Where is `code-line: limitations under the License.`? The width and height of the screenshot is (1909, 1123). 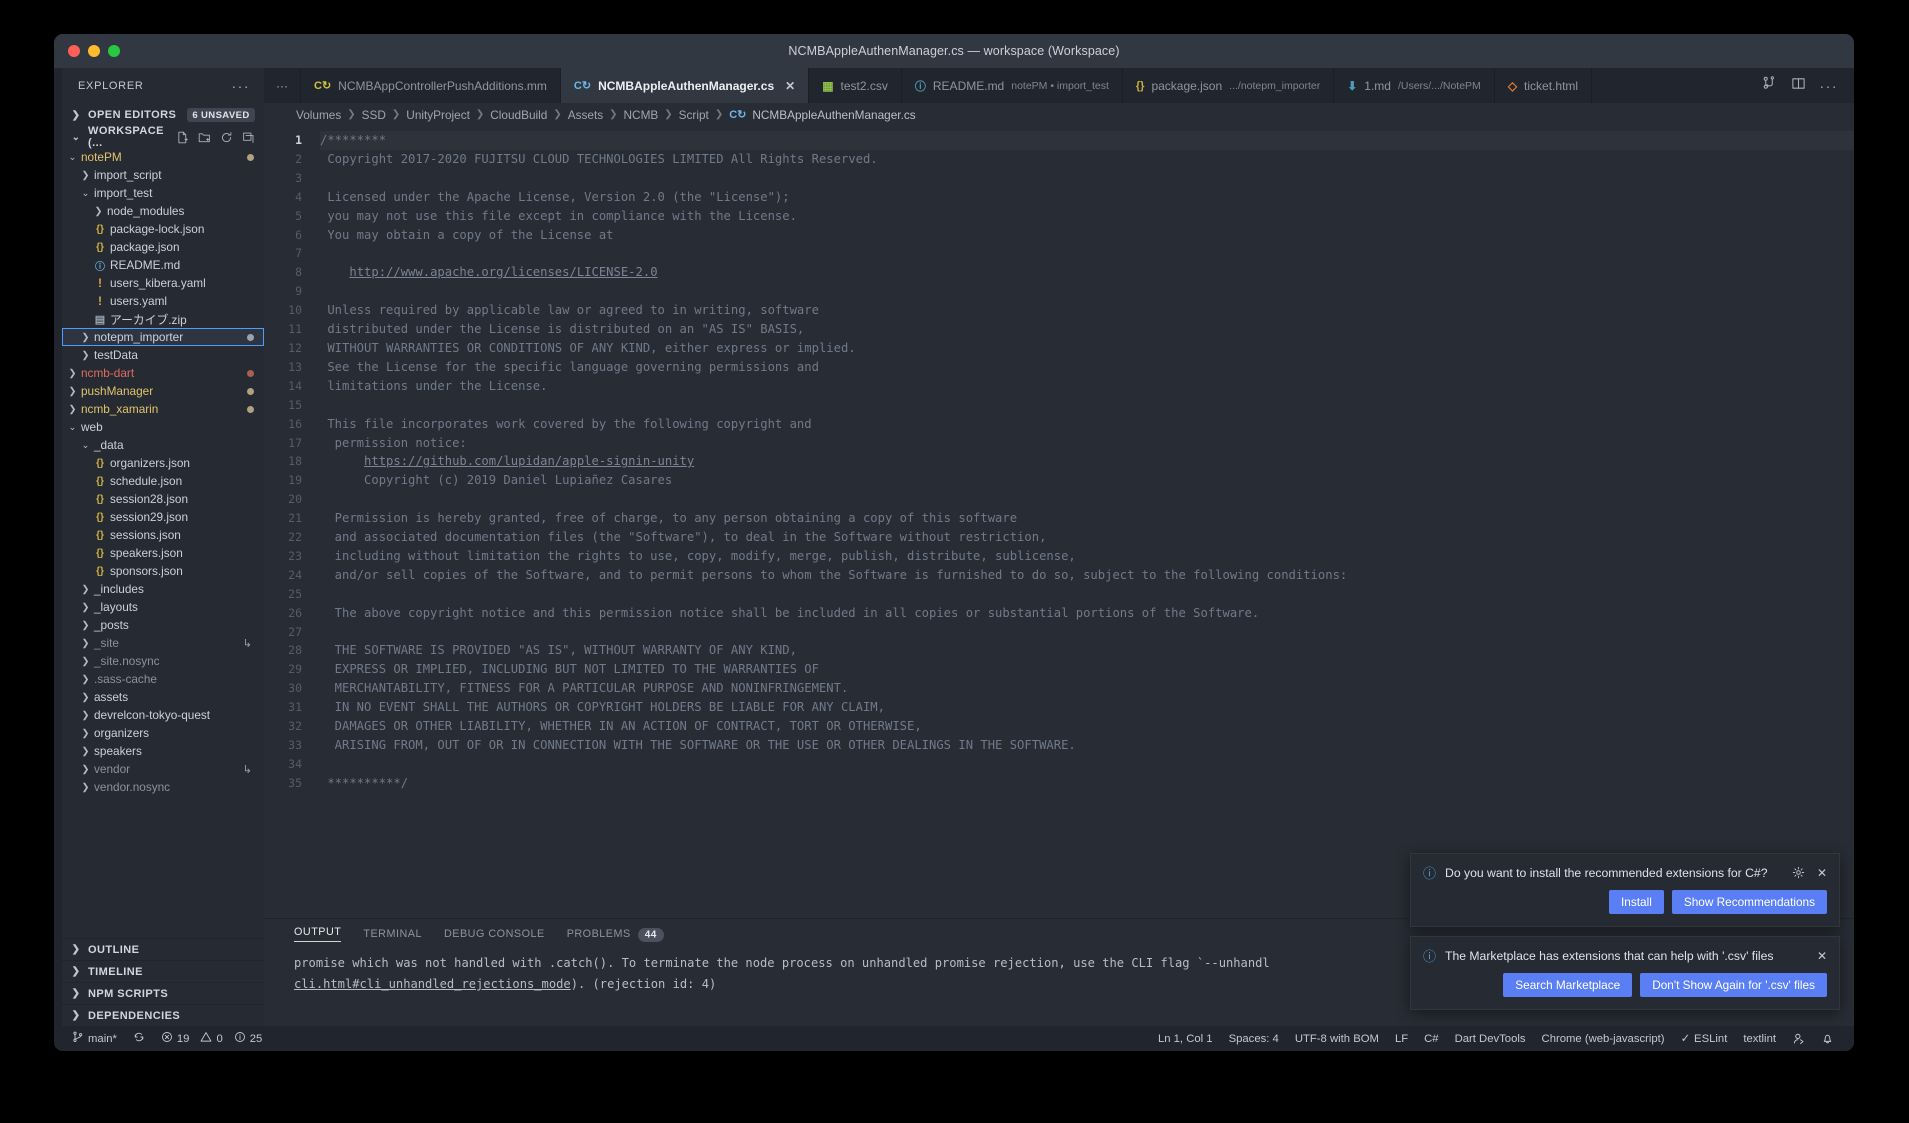 code-line: limitations under the License. is located at coordinates (1087, 386).